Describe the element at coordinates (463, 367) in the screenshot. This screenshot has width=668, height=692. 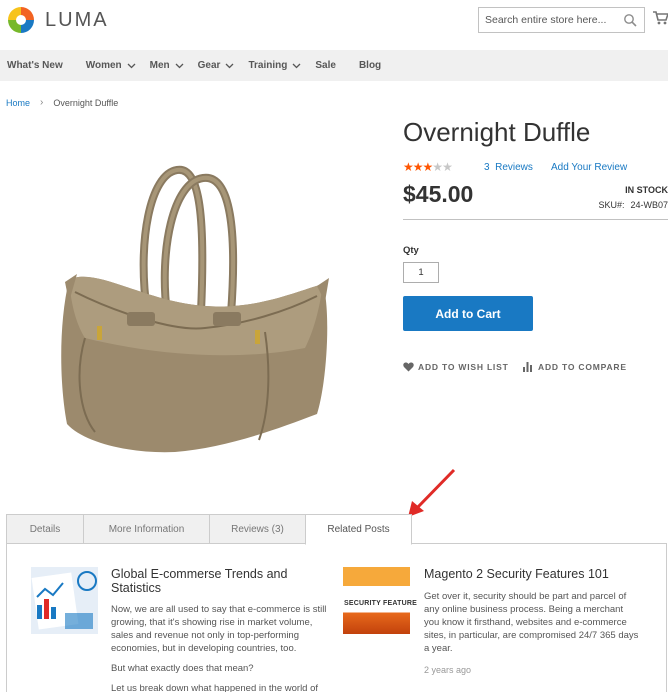
I see `wishlist-label: ADD TO WISH LIST` at that location.